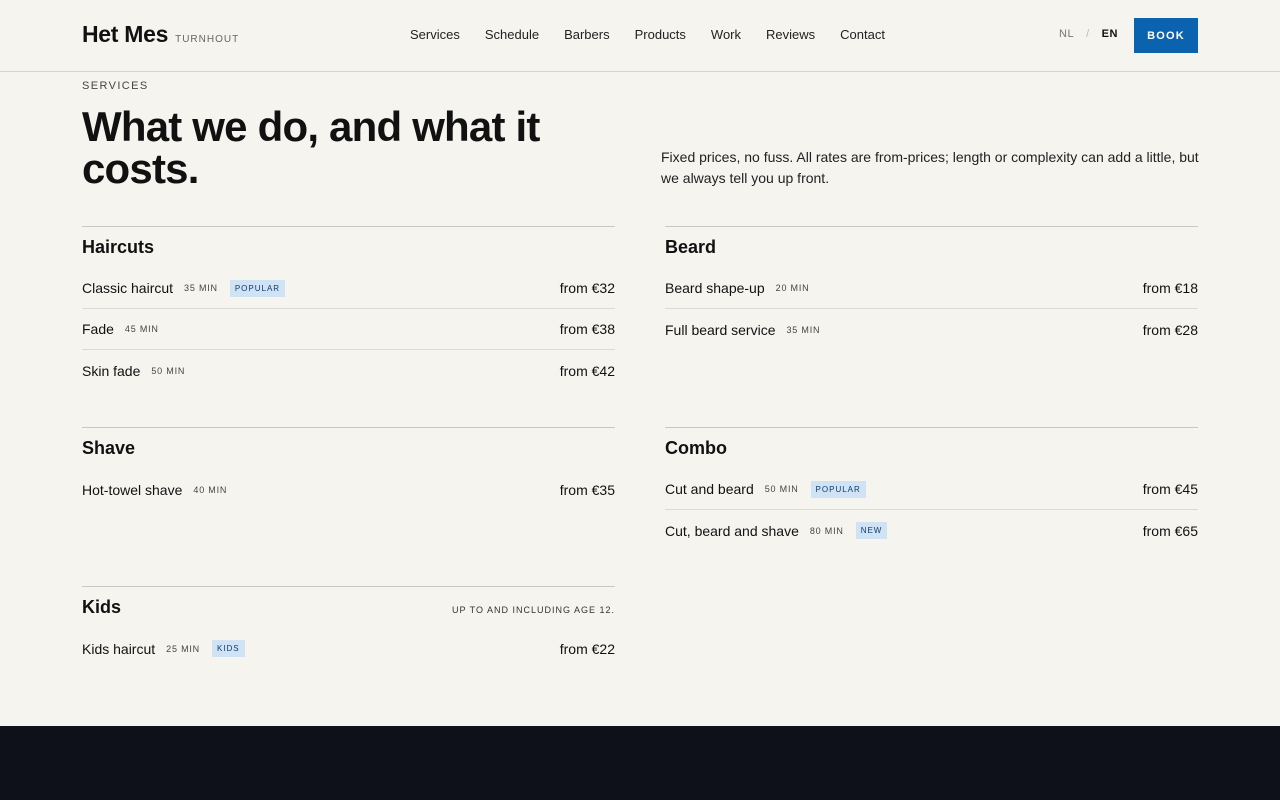 This screenshot has width=1280, height=800. What do you see at coordinates (862, 34) in the screenshot?
I see `nav-contact: Contact` at bounding box center [862, 34].